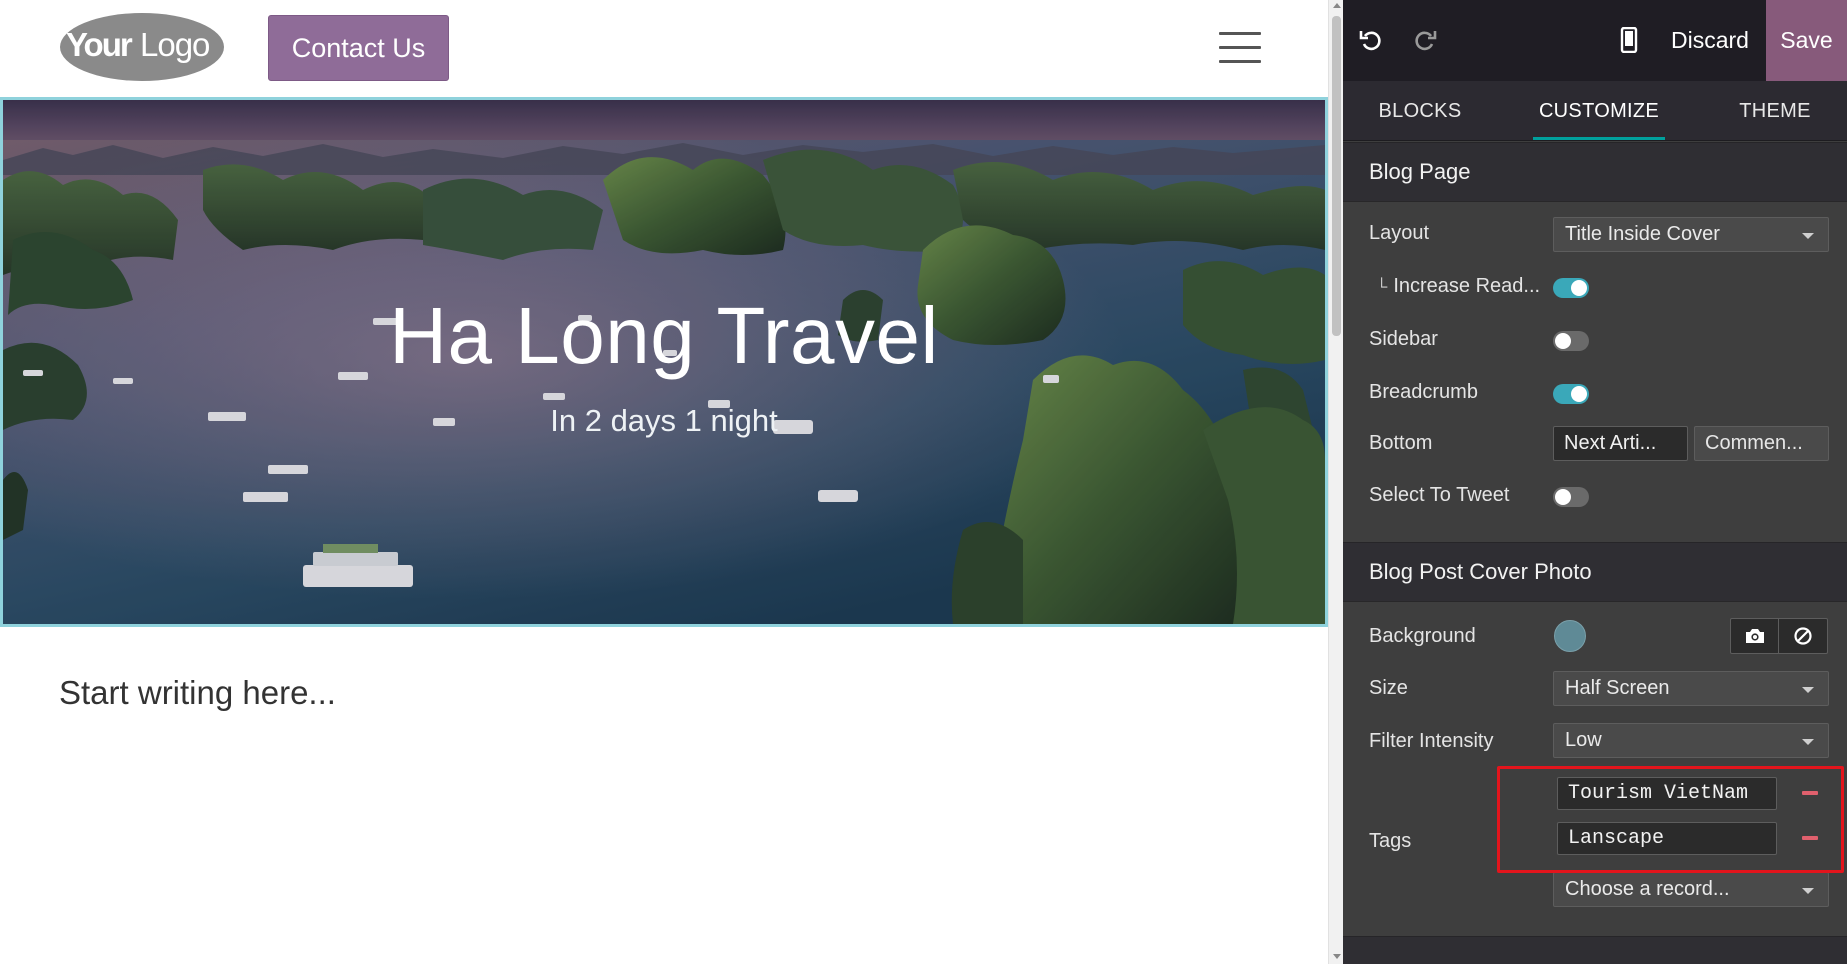  Describe the element at coordinates (1403, 339) in the screenshot. I see `sidebar-label: Sidebar` at that location.